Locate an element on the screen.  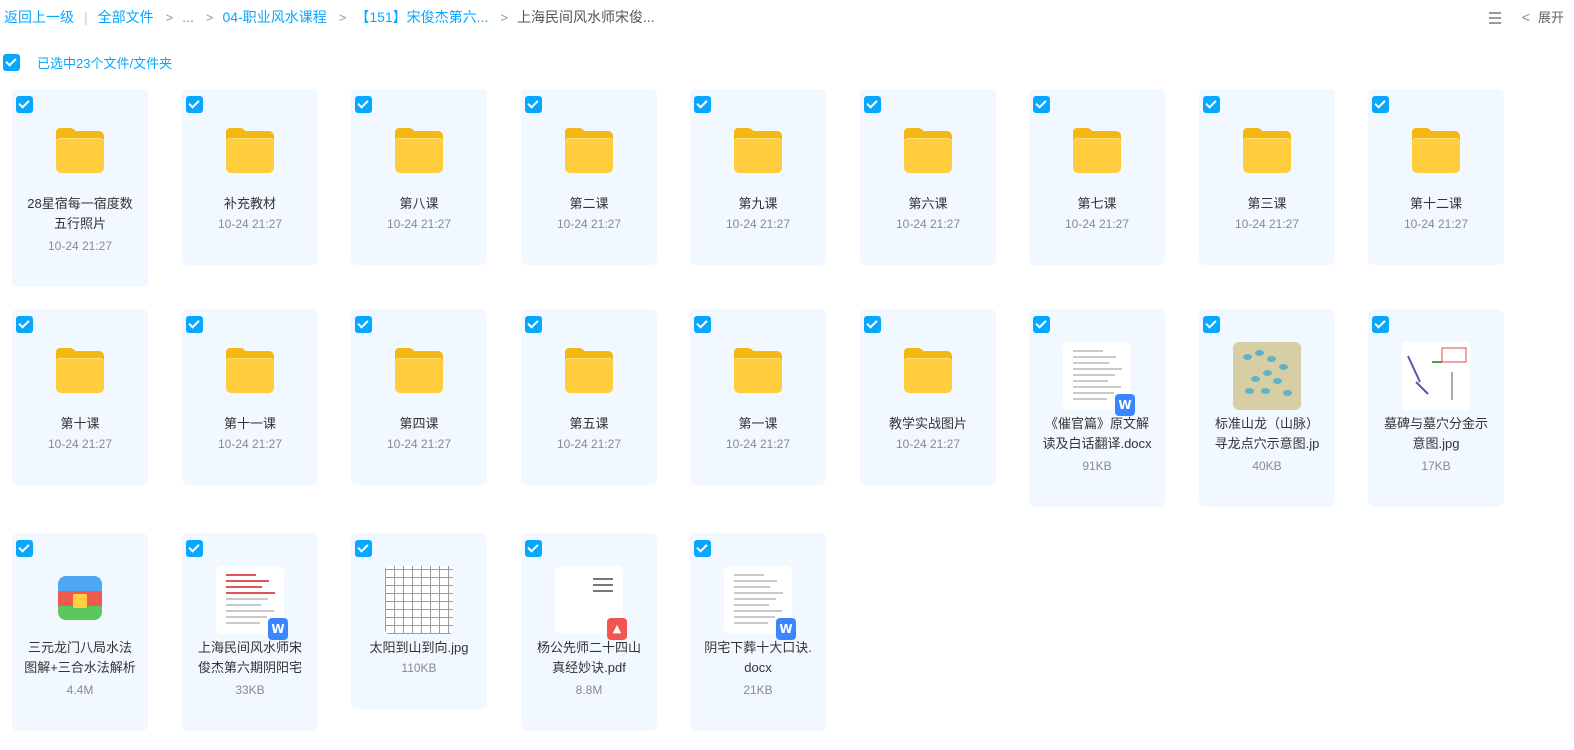
file-card: 第二课 10-24 21:27 is located at coordinates (589, 177).